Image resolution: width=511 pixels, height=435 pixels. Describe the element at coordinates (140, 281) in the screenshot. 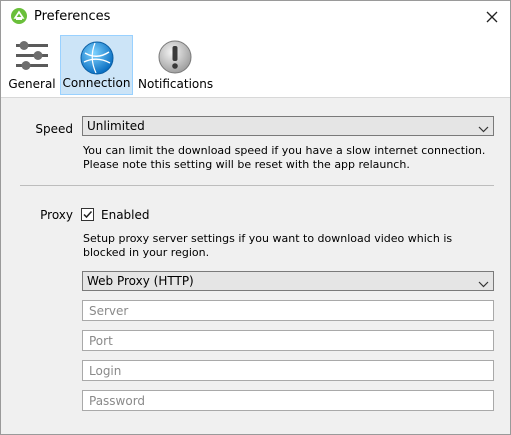

I see `proxy-type-value: Web Proxy (HTTP)` at that location.